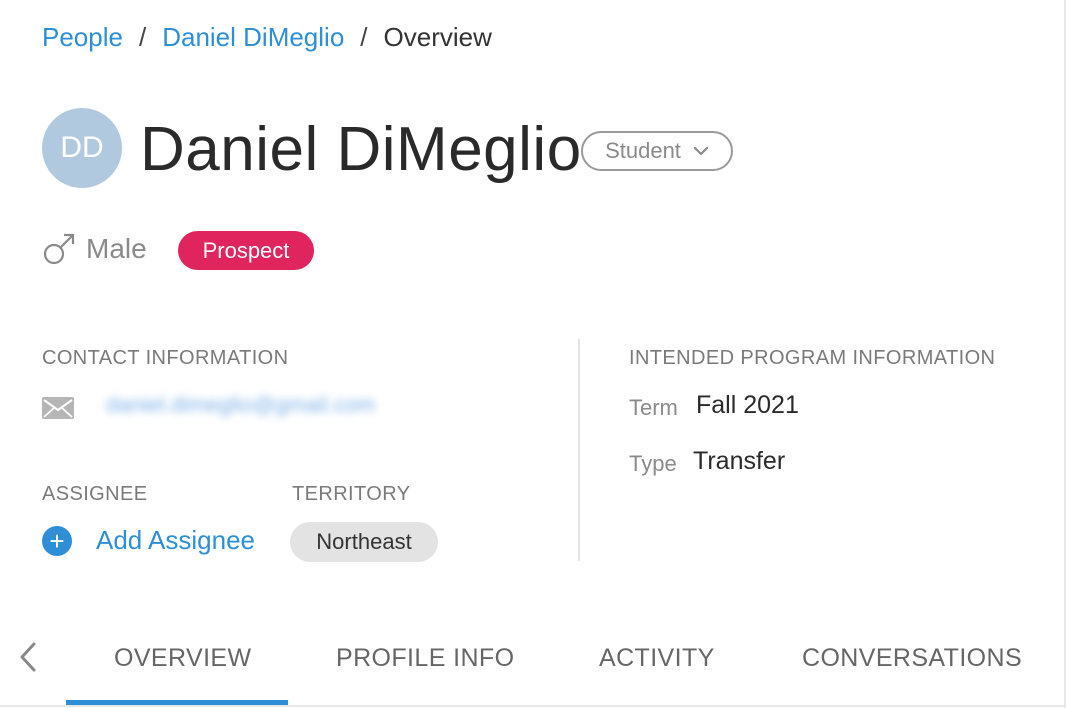 The width and height of the screenshot is (1066, 708). Describe the element at coordinates (747, 405) in the screenshot. I see `term-value: Fall 2021` at that location.